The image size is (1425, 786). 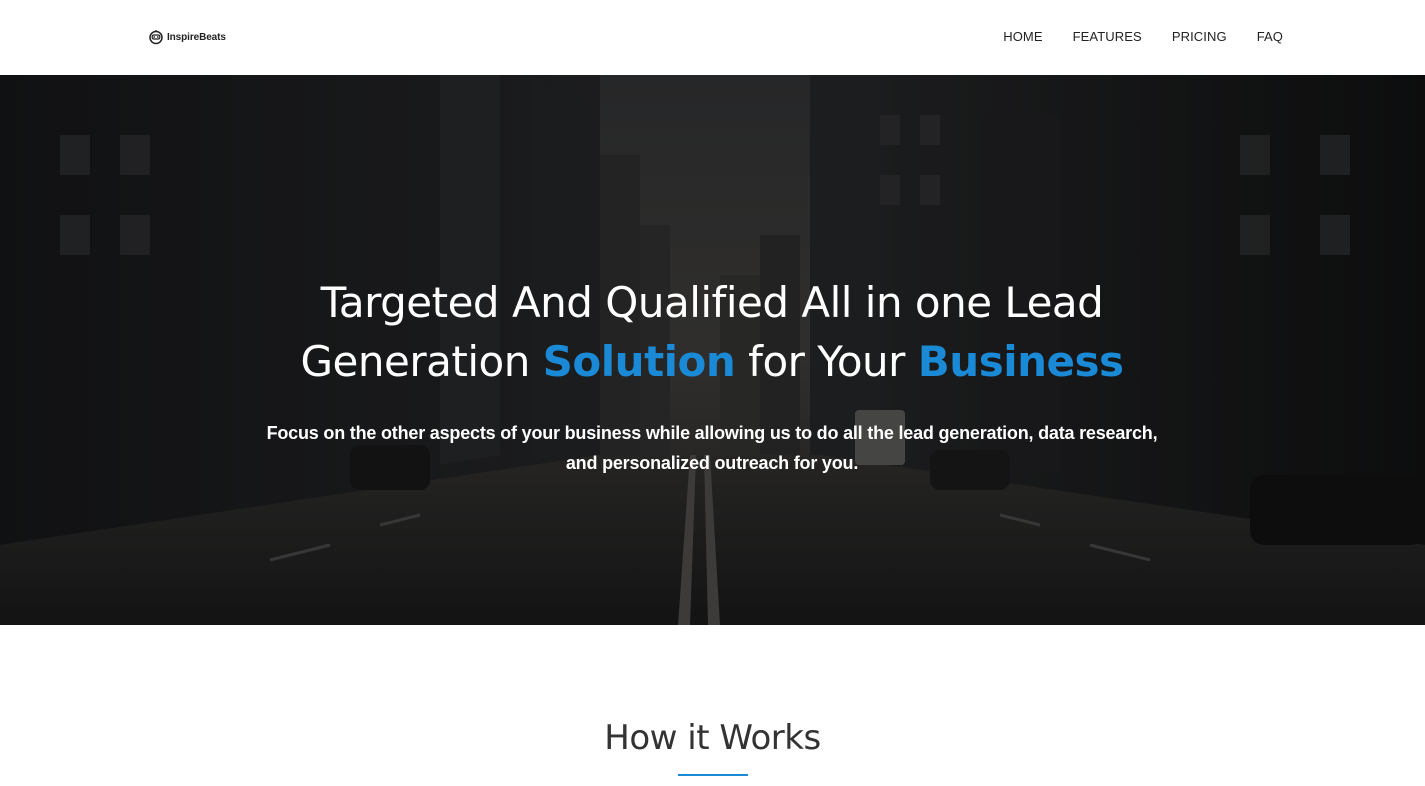 What do you see at coordinates (1020, 361) in the screenshot?
I see `hero-title-accent-business: Business` at bounding box center [1020, 361].